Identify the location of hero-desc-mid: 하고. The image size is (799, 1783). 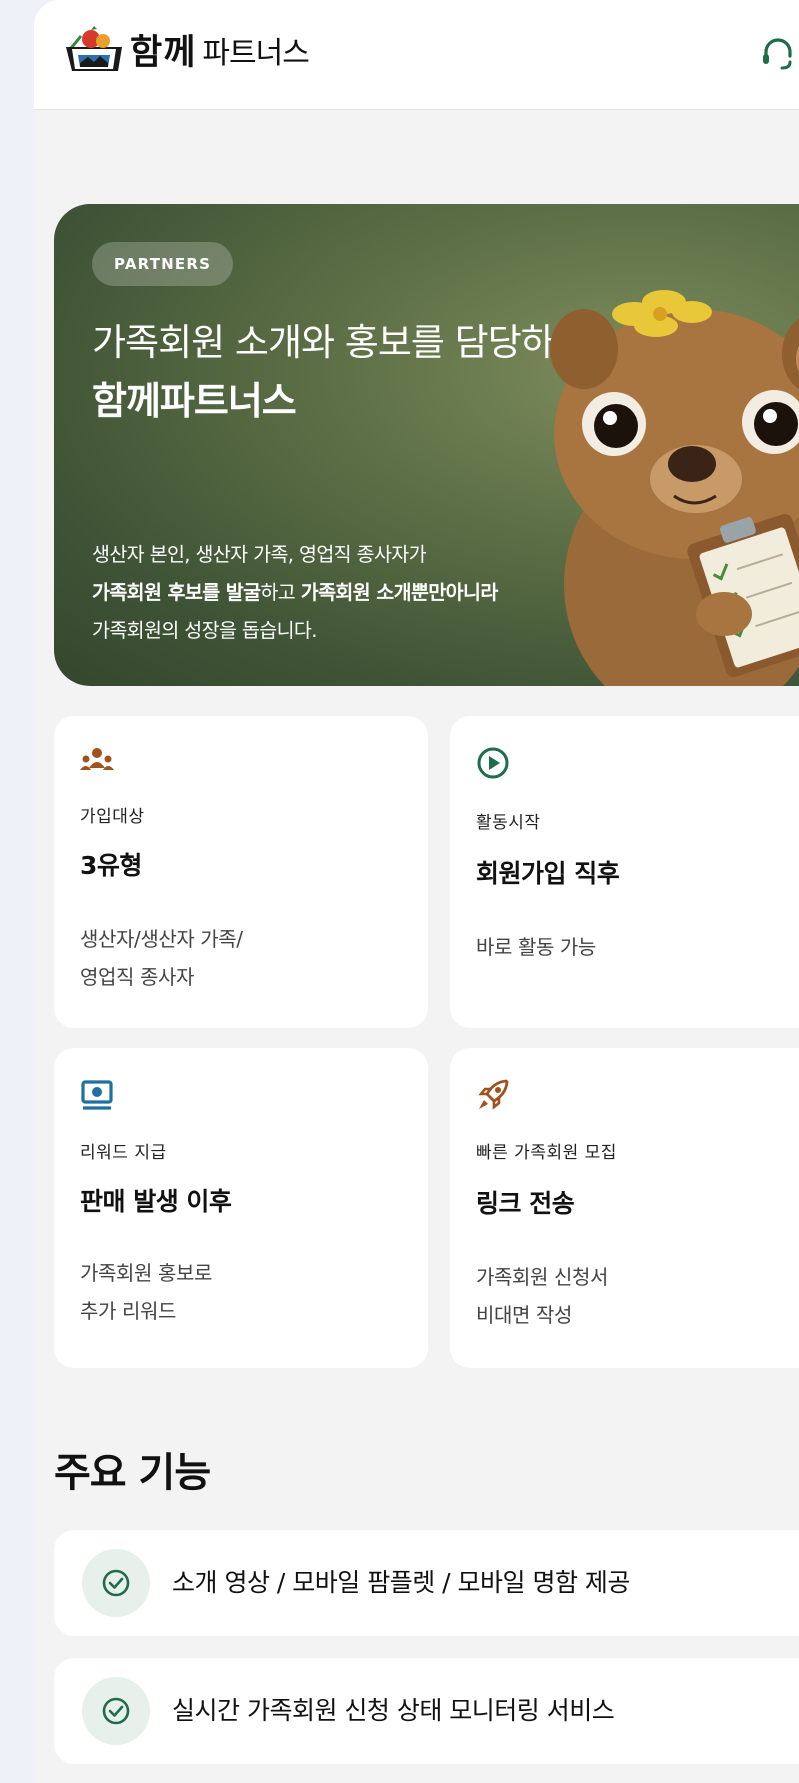
(280, 592).